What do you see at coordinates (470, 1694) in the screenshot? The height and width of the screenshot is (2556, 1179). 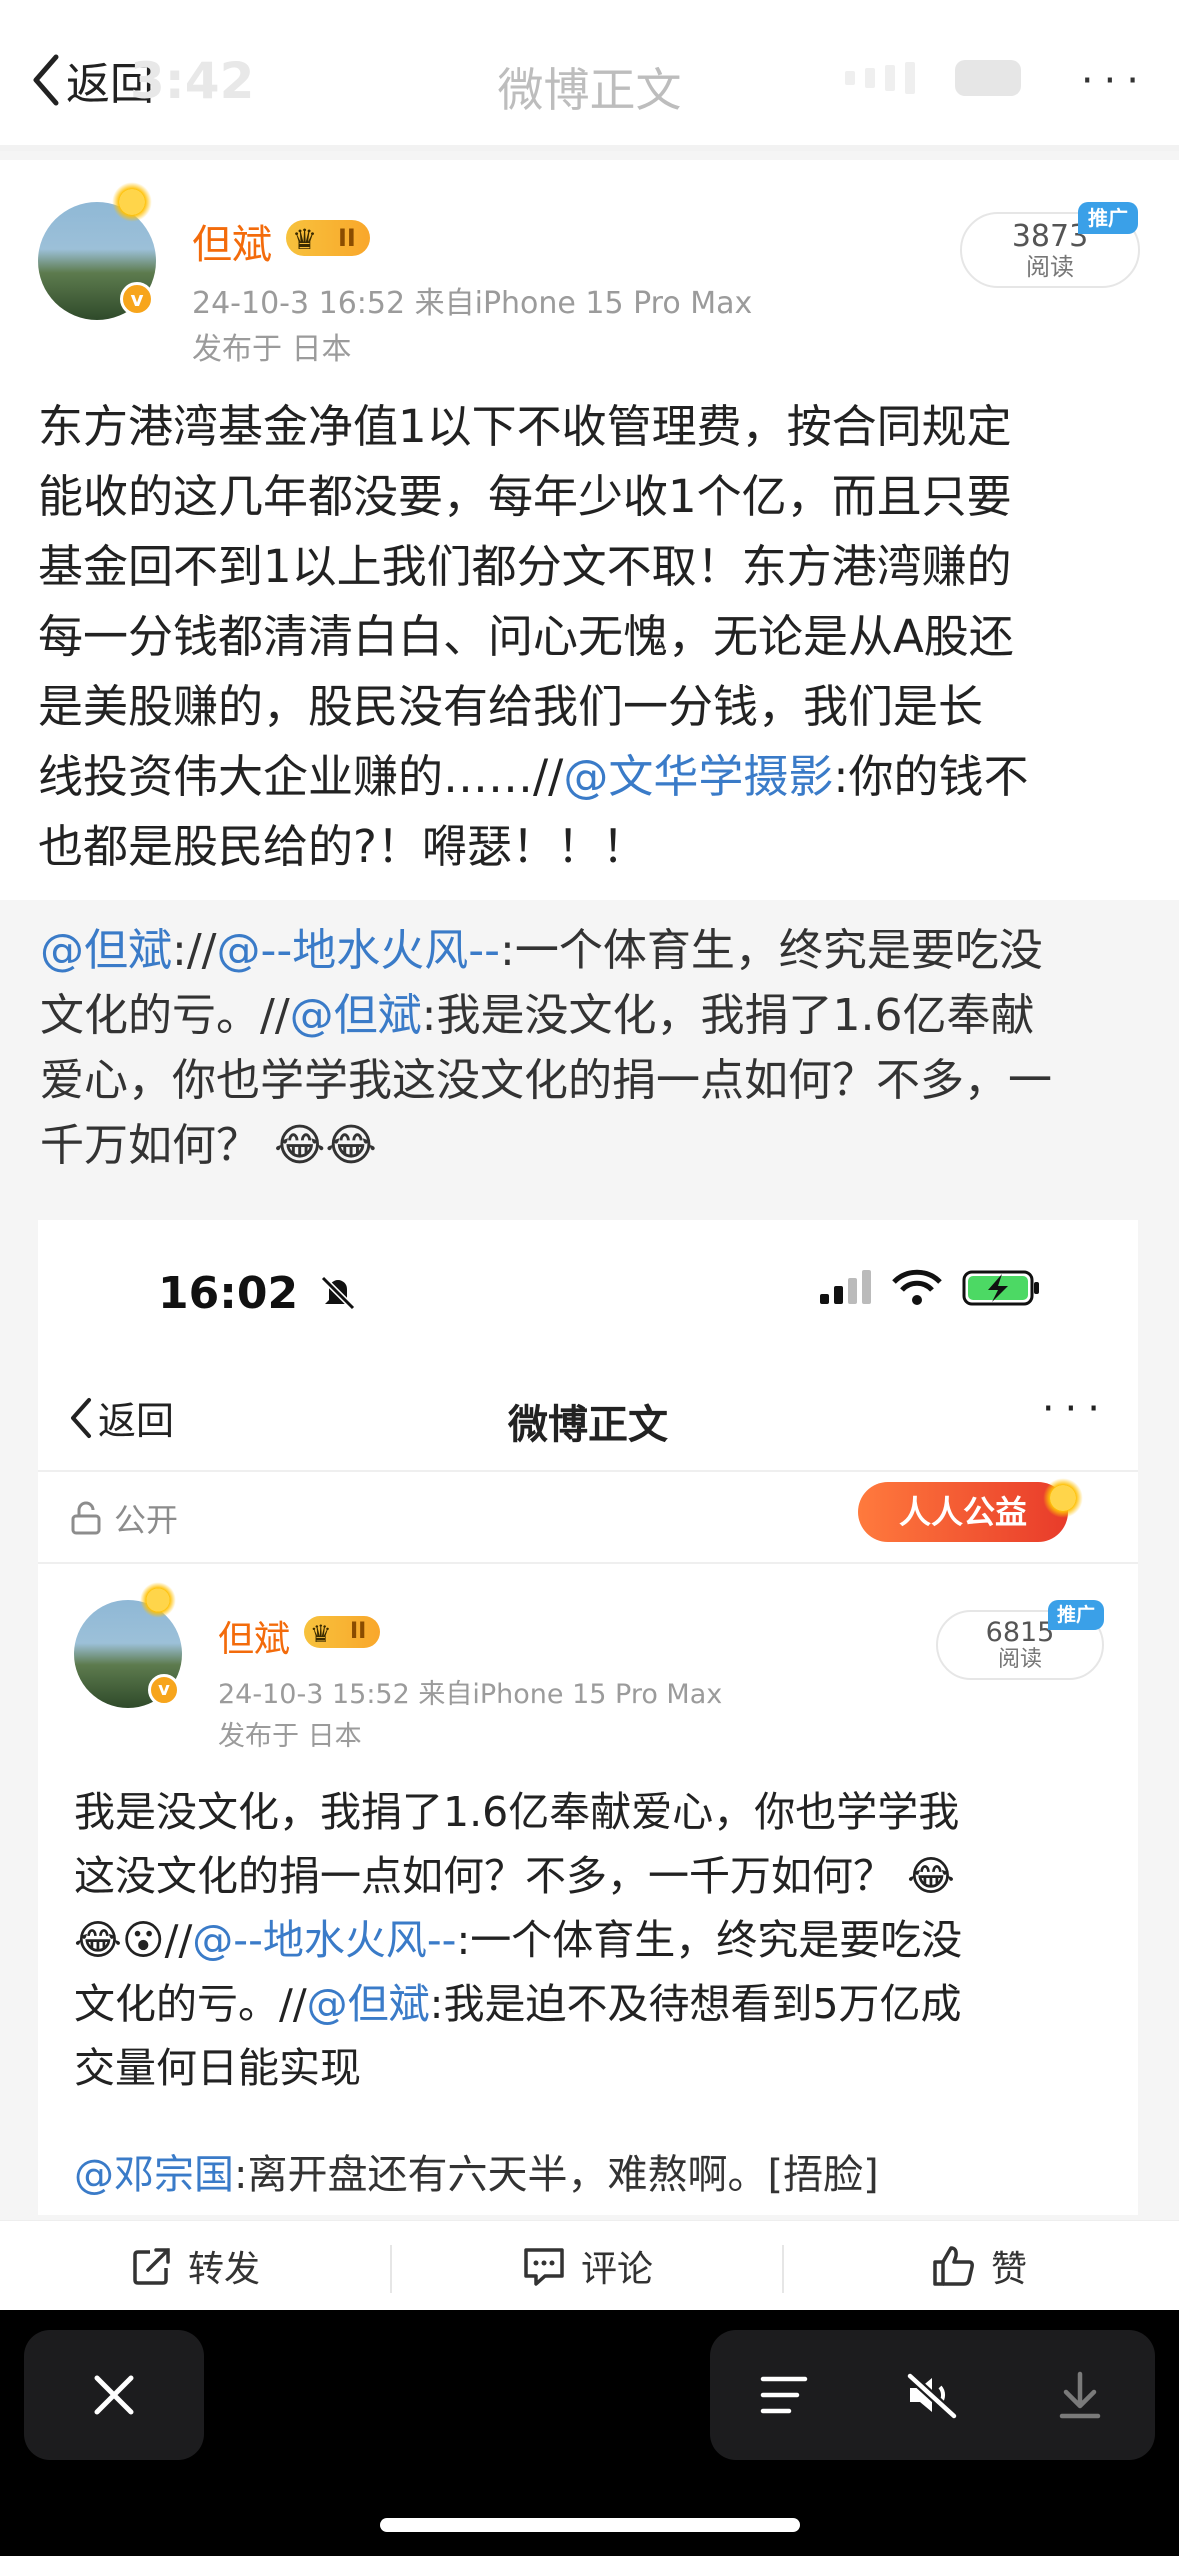 I see `timestamp-source: 24-10-3 15:52 来自iPhone 15 Pro Max` at bounding box center [470, 1694].